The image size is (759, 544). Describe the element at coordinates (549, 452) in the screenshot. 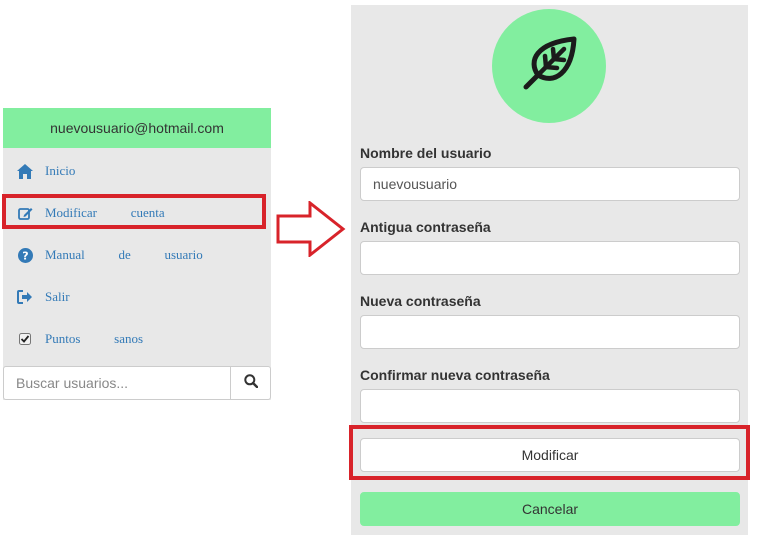

I see `highlight-box-modify-button` at that location.